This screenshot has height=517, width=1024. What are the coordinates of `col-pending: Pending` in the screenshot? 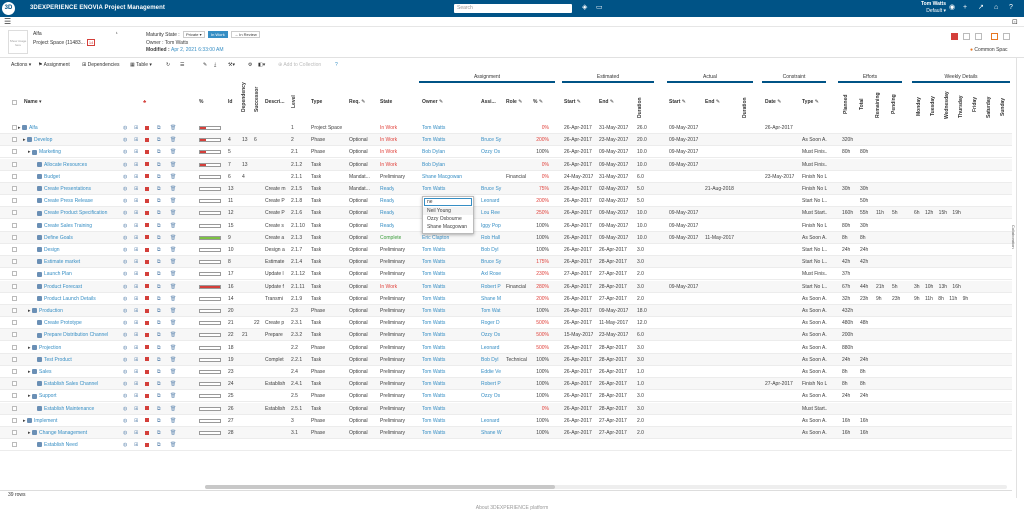 It's located at (894, 104).